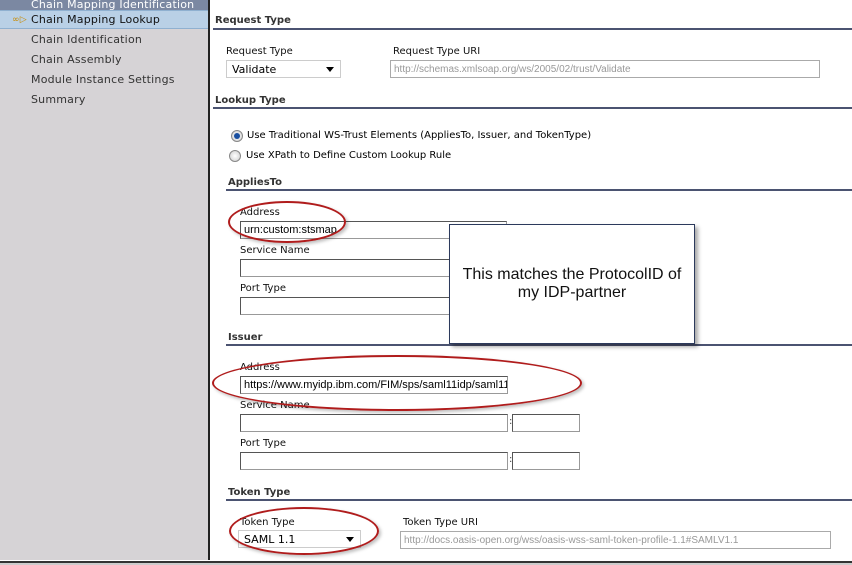  I want to click on section-heading-issuer: Issuer, so click(245, 337).